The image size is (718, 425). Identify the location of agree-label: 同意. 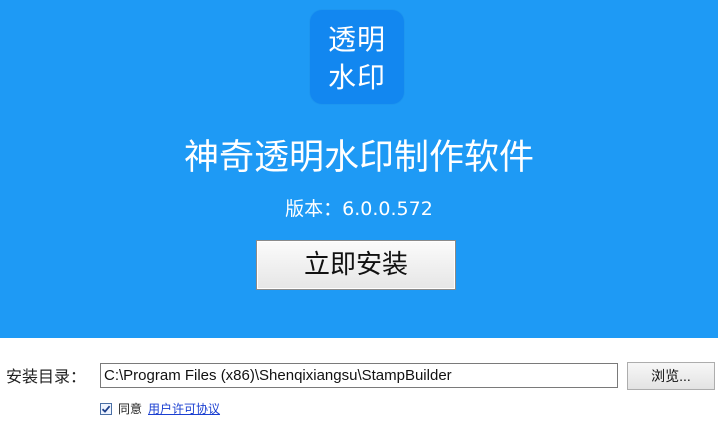
(130, 409).